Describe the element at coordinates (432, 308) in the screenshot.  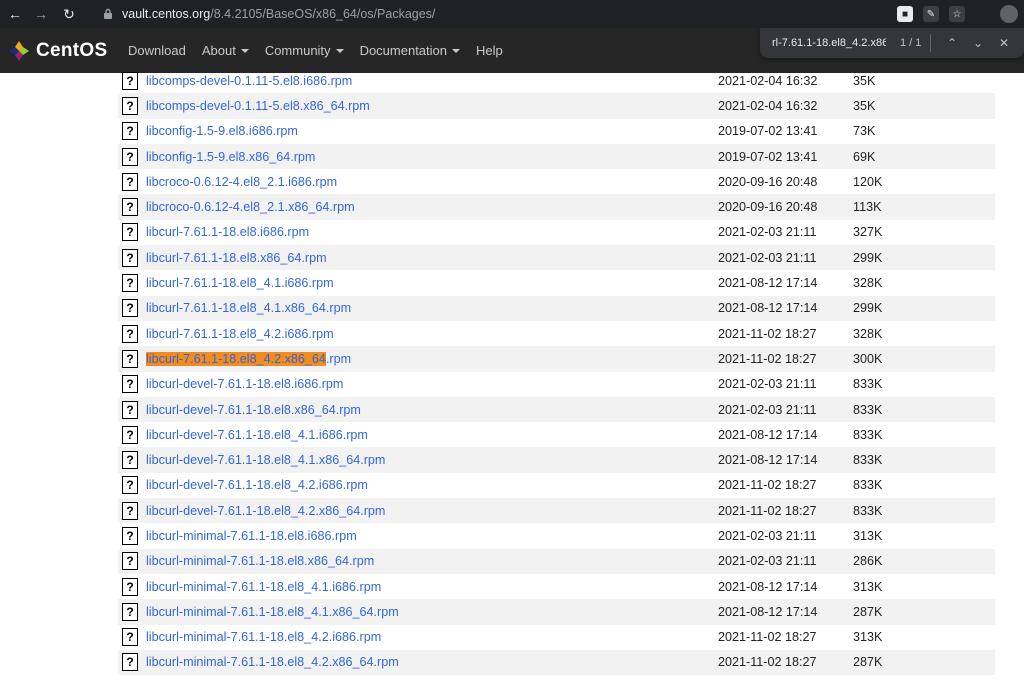
I see `file-link: libcurl-7.61.1-18.el8_4.1.x86_64.rpm` at that location.